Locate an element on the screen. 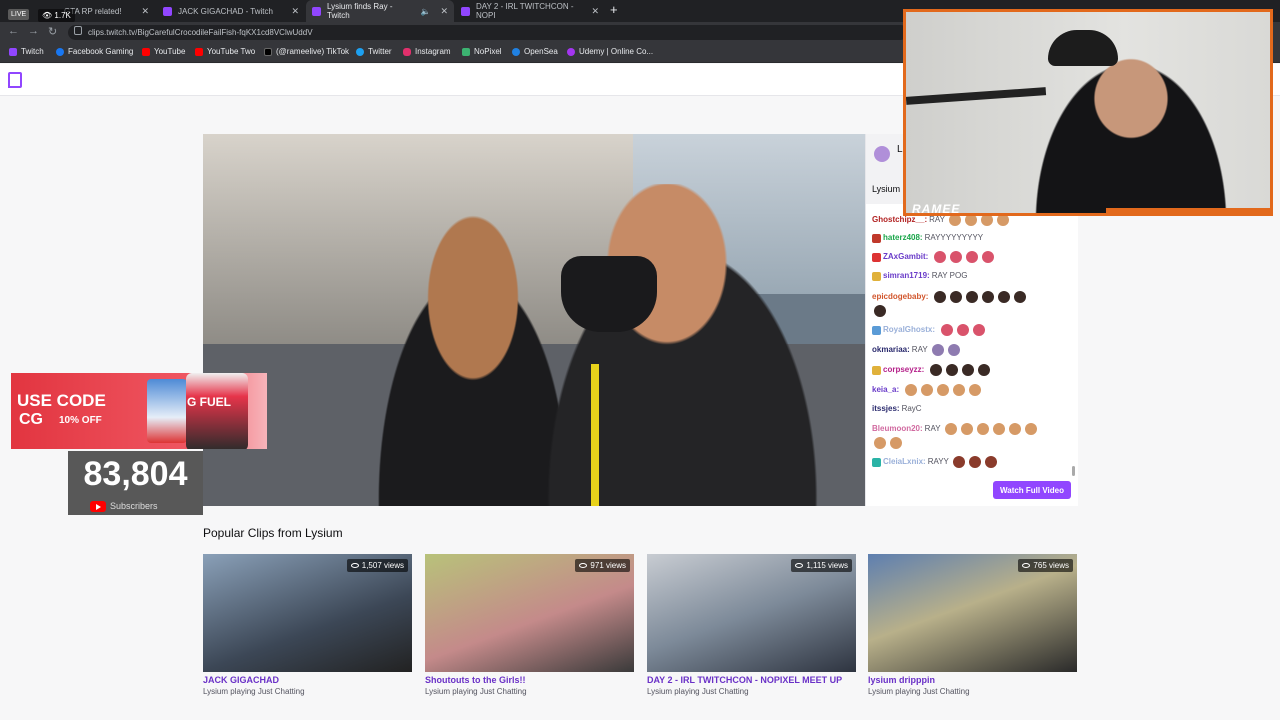 The image size is (1280, 720). udemy-icon is located at coordinates (571, 51).